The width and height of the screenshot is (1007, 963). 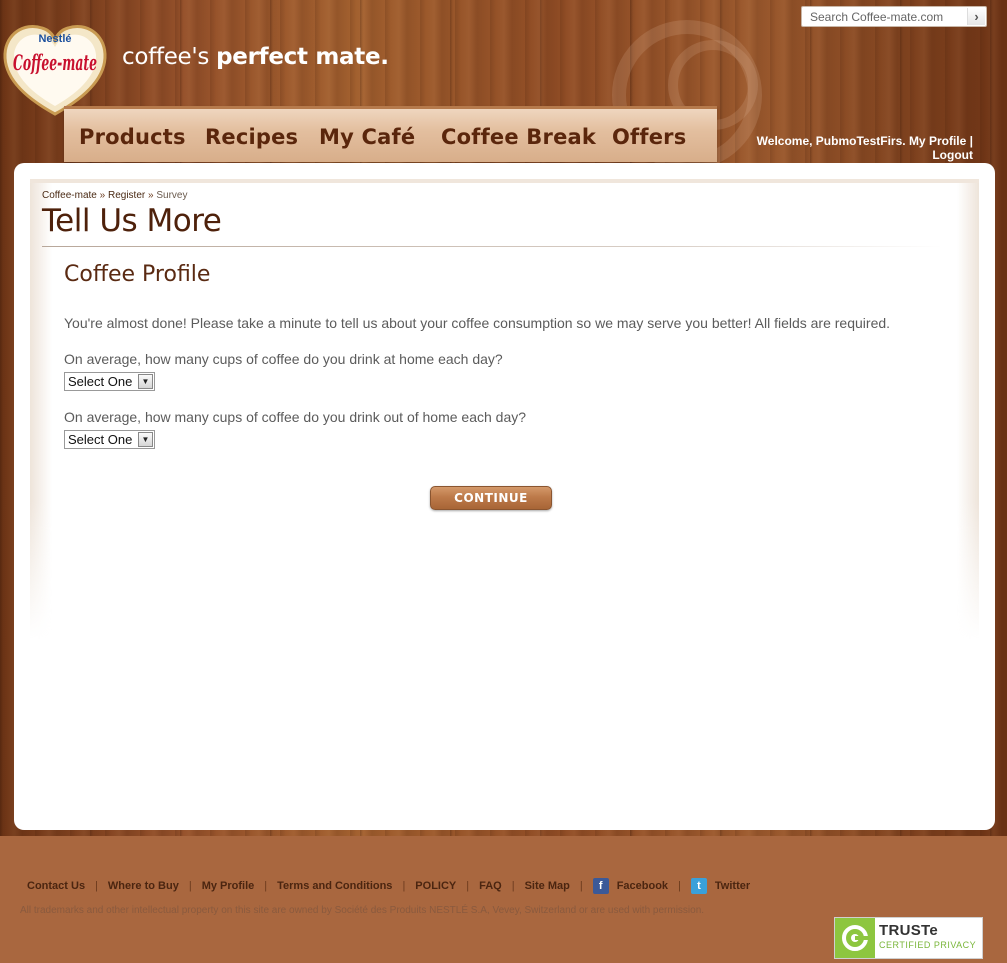 What do you see at coordinates (649, 137) in the screenshot?
I see `nav-item-offers: Offers` at bounding box center [649, 137].